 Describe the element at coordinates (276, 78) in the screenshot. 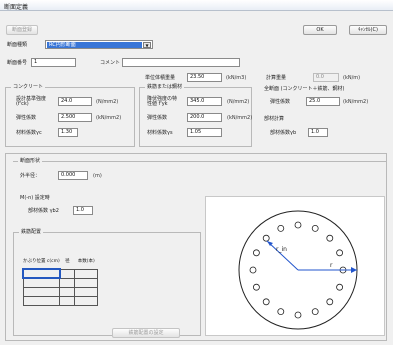

I see `calc-weight-label: 計算重量` at that location.